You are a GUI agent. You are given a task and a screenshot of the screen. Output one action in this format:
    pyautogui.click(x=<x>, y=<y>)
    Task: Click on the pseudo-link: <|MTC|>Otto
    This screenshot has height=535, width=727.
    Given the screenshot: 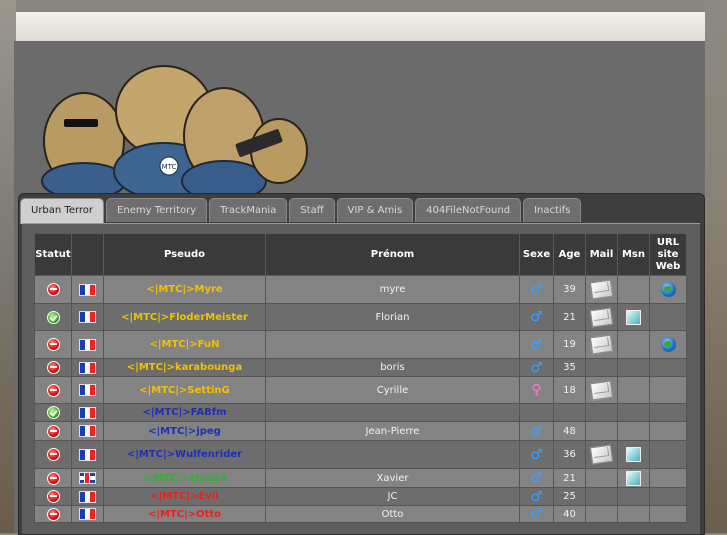 What is the action you would take?
    pyautogui.click(x=184, y=514)
    